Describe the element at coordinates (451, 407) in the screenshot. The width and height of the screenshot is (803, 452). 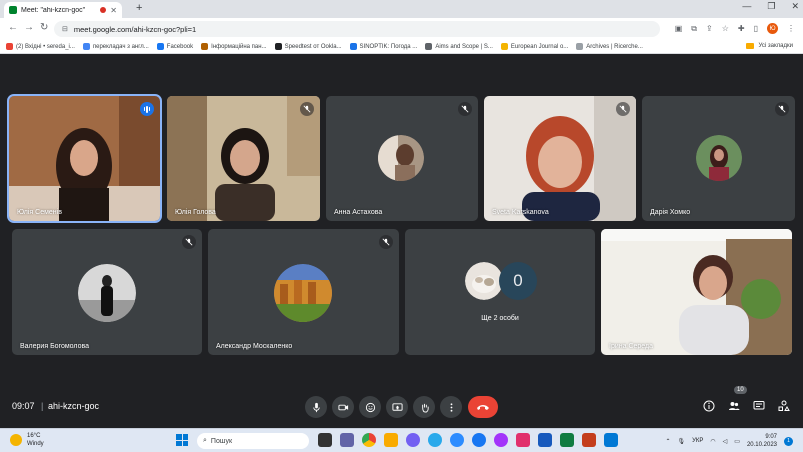
I see `more-options-button` at that location.